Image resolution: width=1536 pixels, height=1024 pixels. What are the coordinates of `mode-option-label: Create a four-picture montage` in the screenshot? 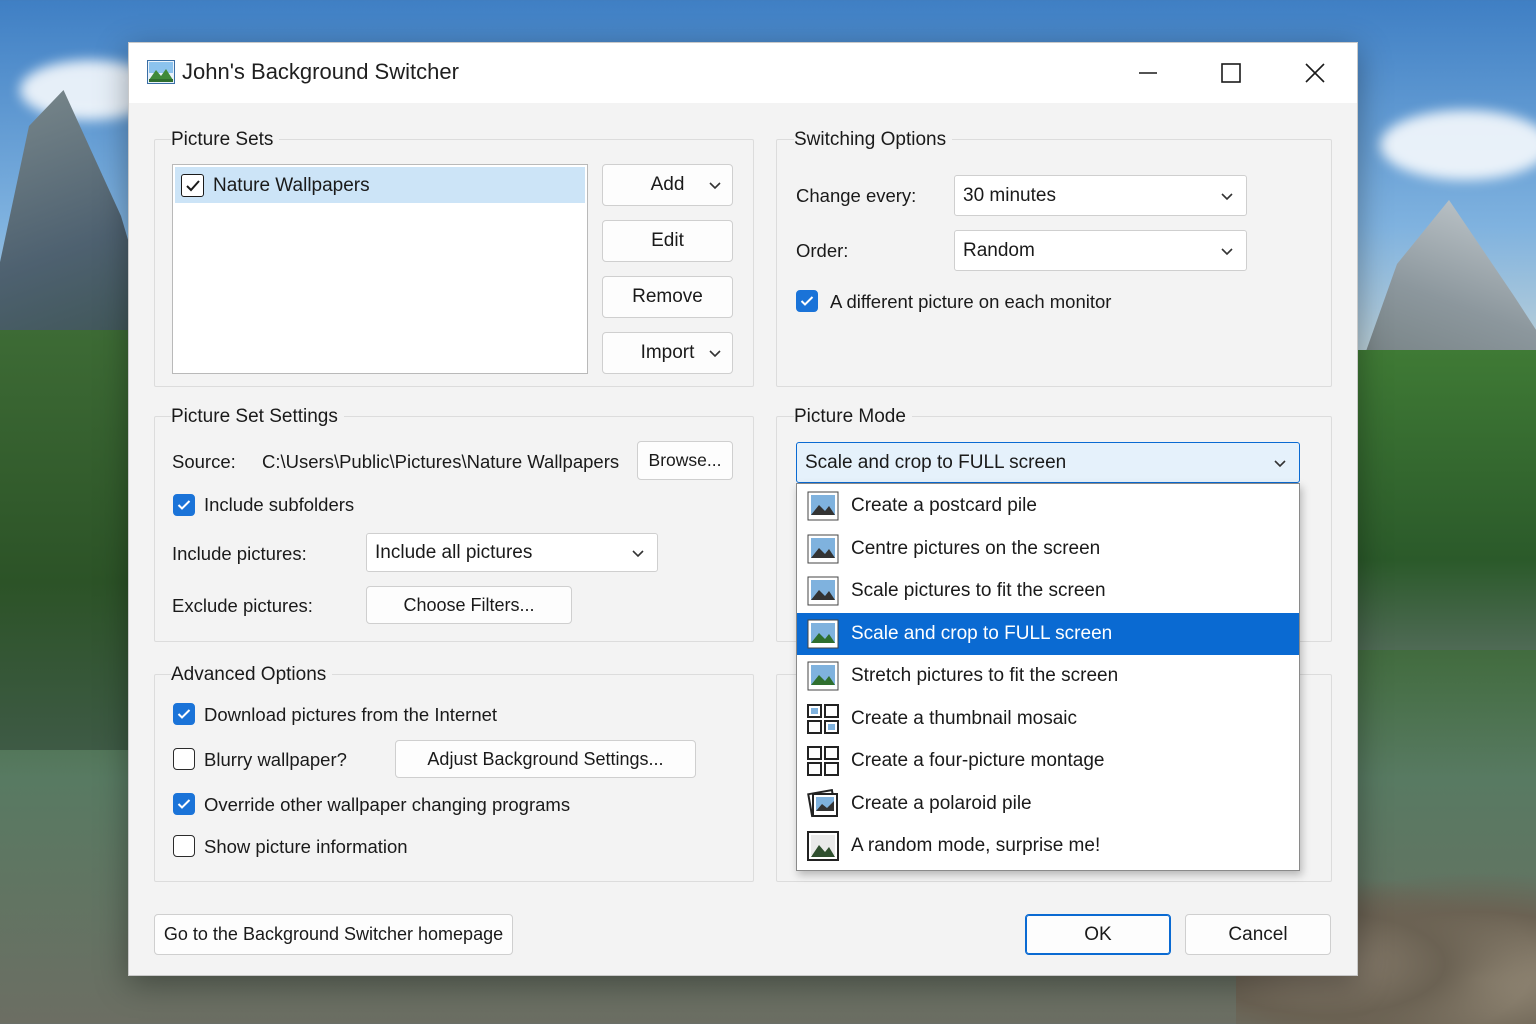 It's located at (978, 761).